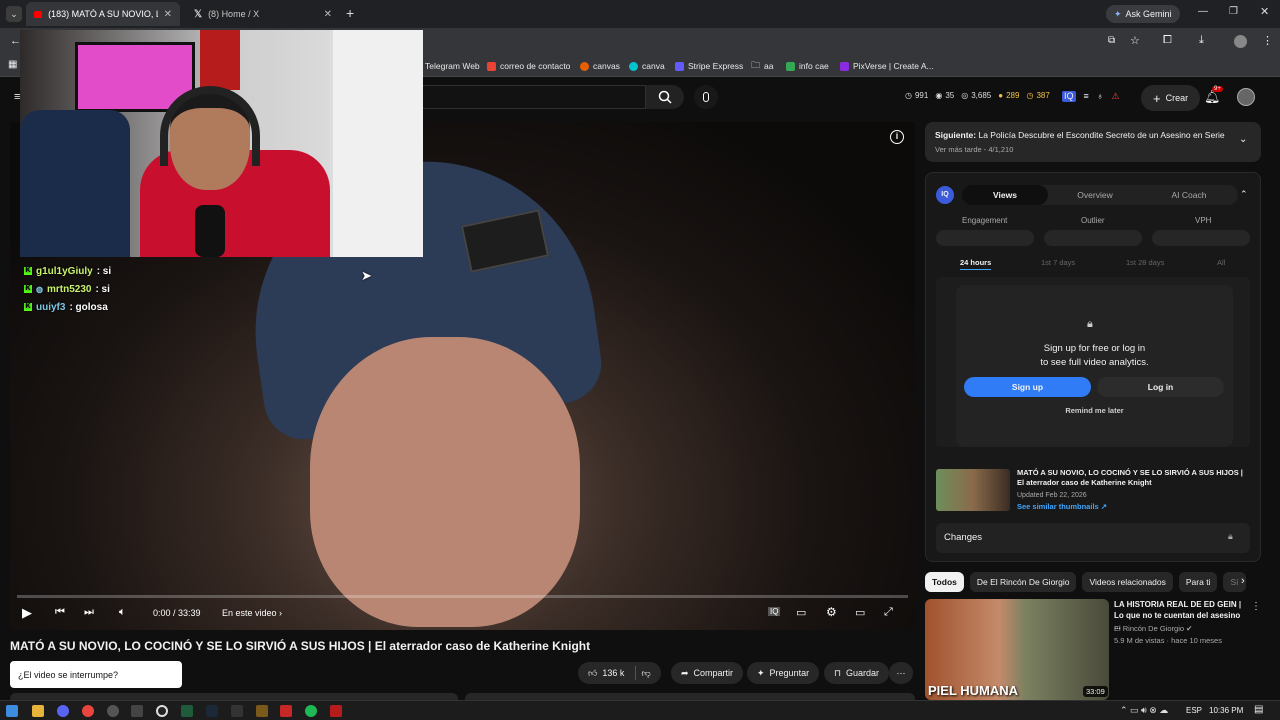 This screenshot has height=720, width=1280. Describe the element at coordinates (1221, 262) in the screenshot. I see `range-all: All` at that location.